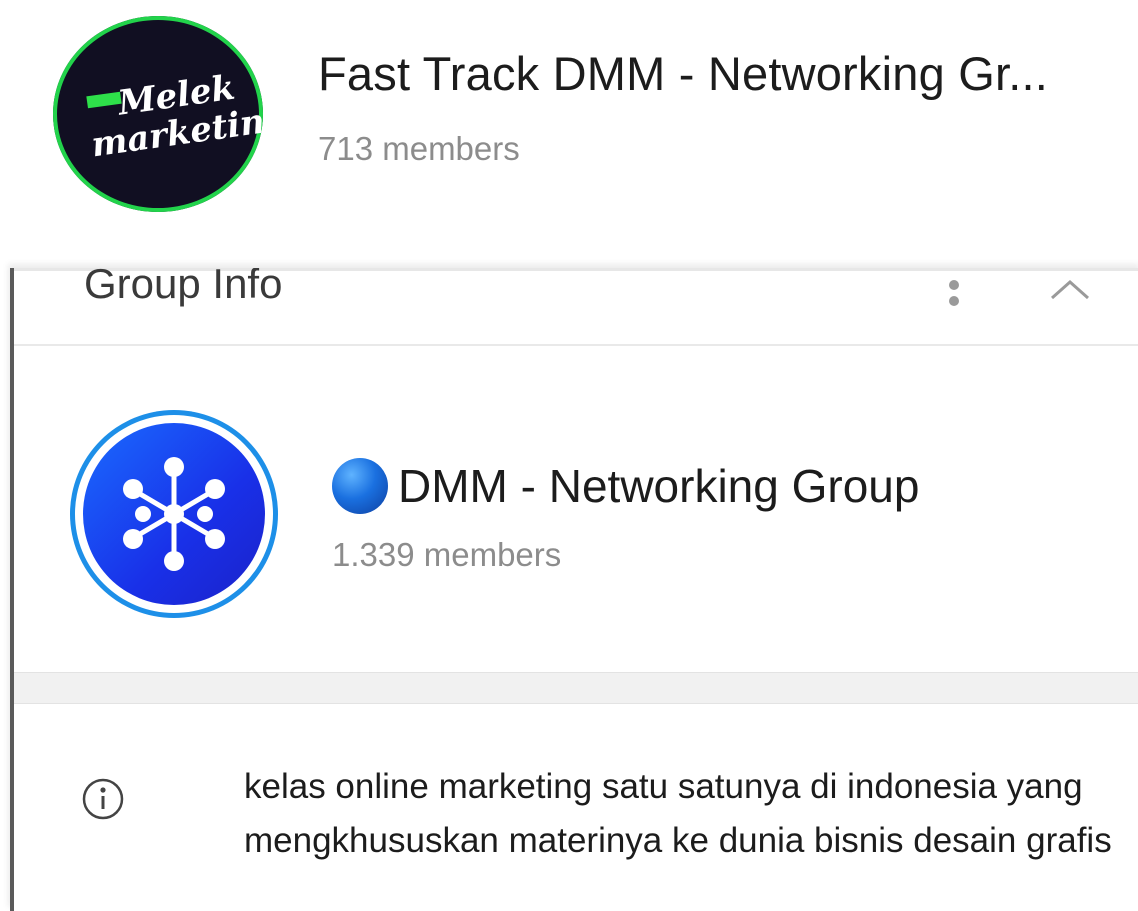 The width and height of the screenshot is (1138, 911). Describe the element at coordinates (183, 287) in the screenshot. I see `panel-title: Group Info` at that location.